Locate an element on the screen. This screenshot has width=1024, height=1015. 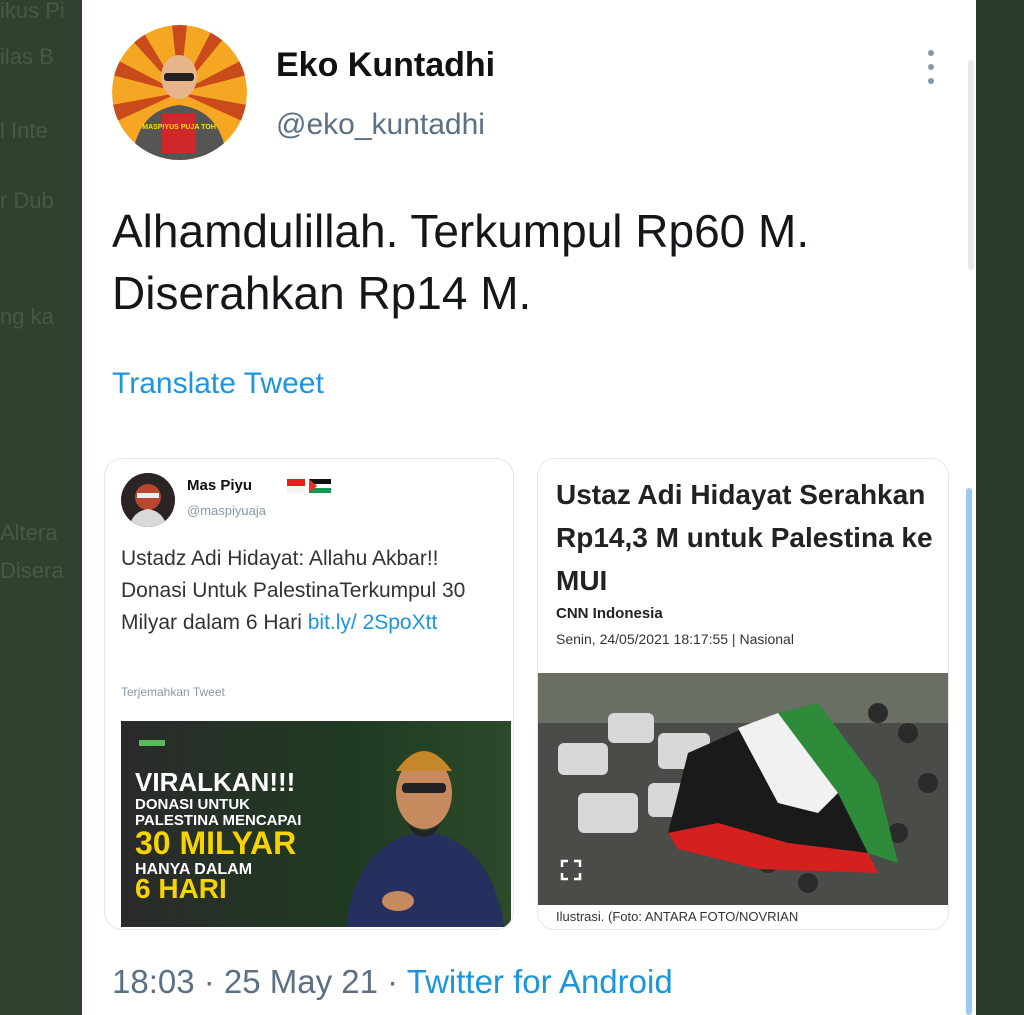
tweet-timestamp: 18:03 · 25 May 21 · is located at coordinates (259, 981).